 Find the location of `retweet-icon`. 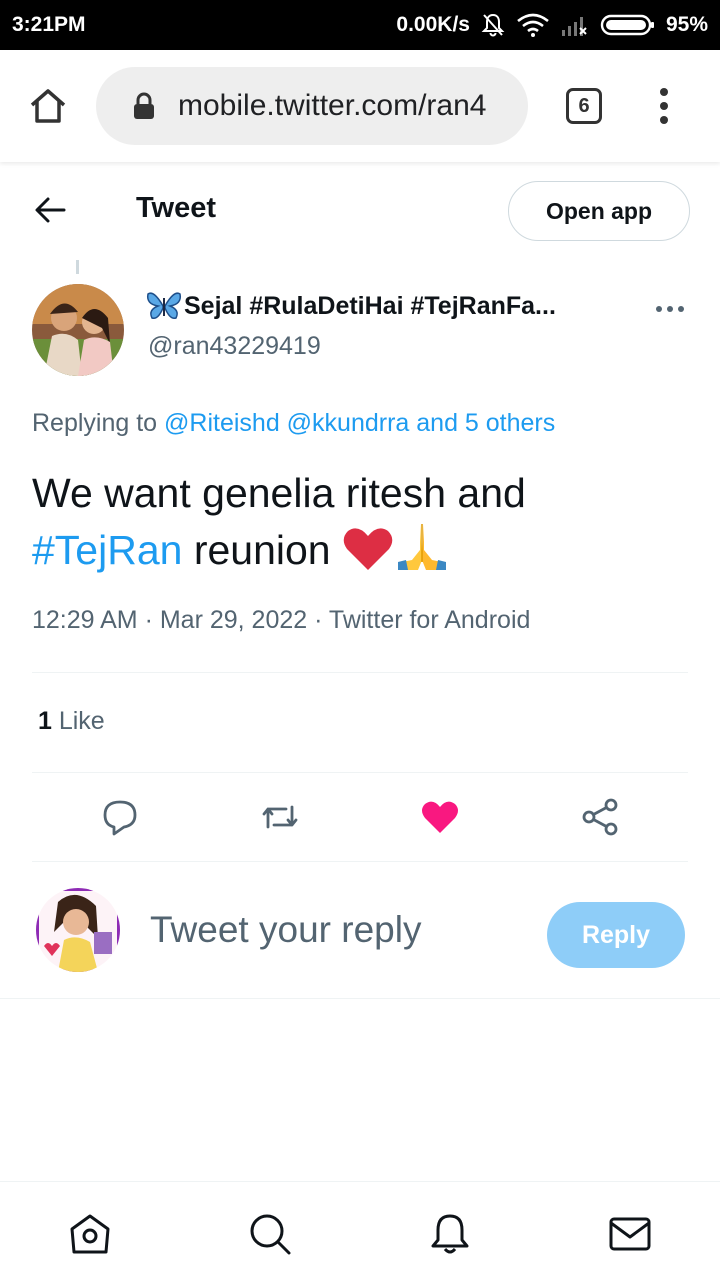

retweet-icon is located at coordinates (280, 817).